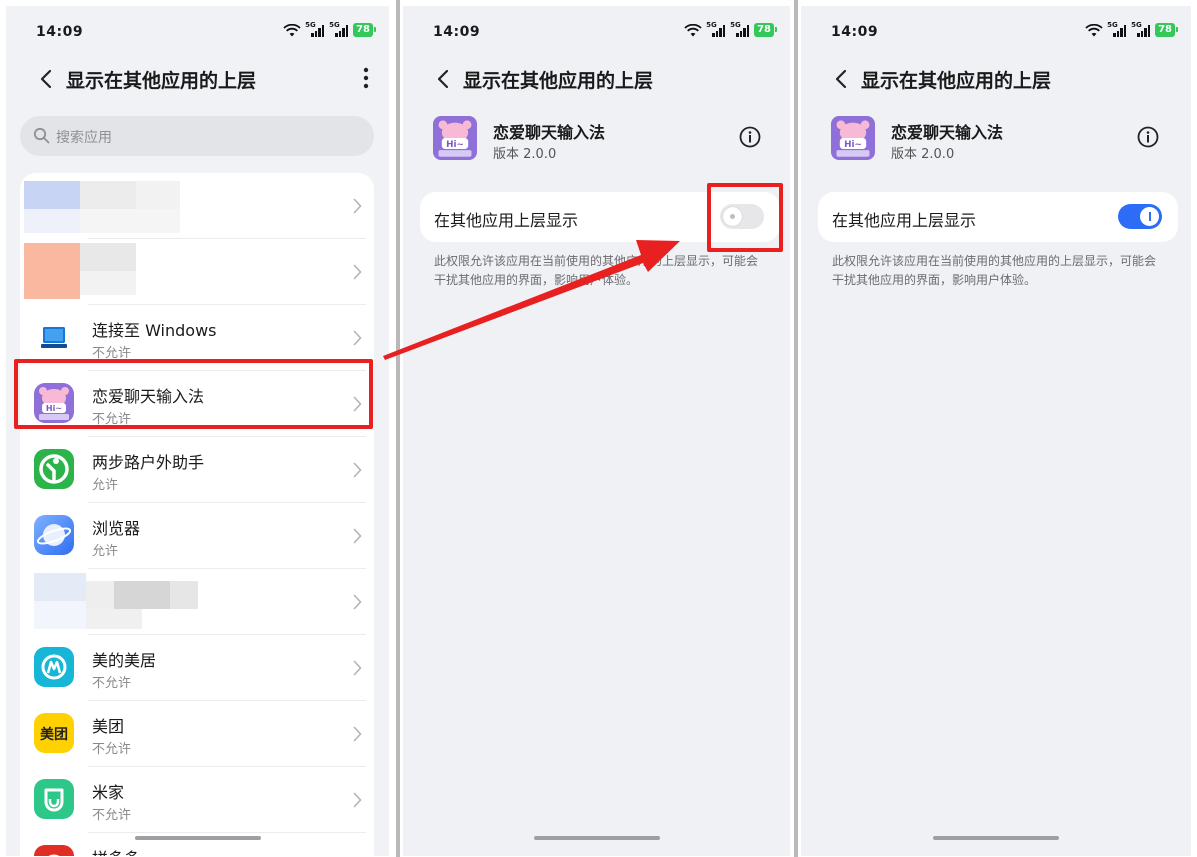  Describe the element at coordinates (54, 469) in the screenshot. I see `two-step-outdoor-icon` at that location.